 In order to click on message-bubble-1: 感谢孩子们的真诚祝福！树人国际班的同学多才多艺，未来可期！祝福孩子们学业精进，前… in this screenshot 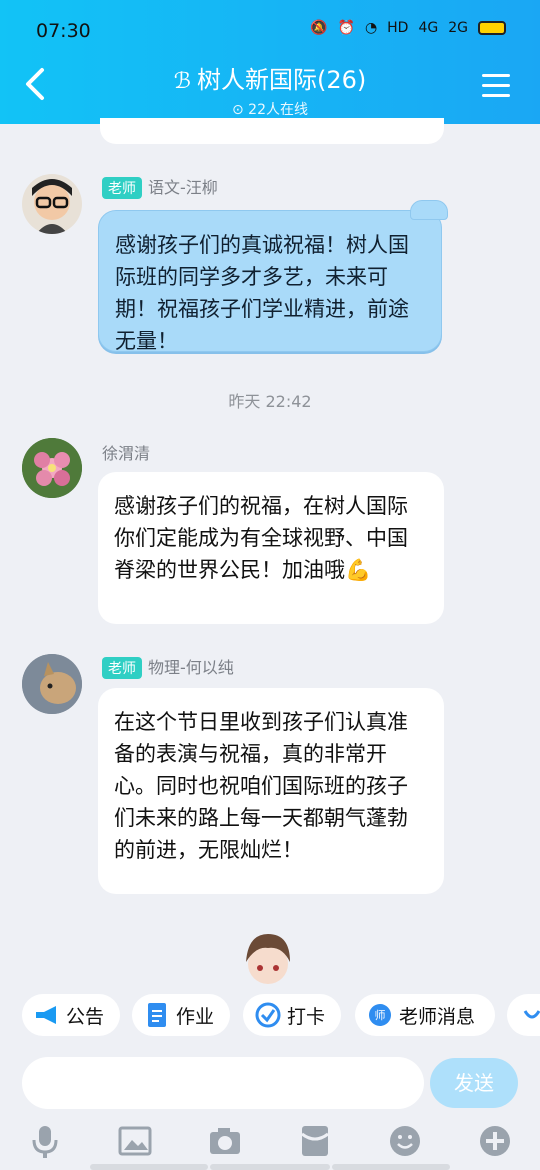, I will do `click(270, 281)`.